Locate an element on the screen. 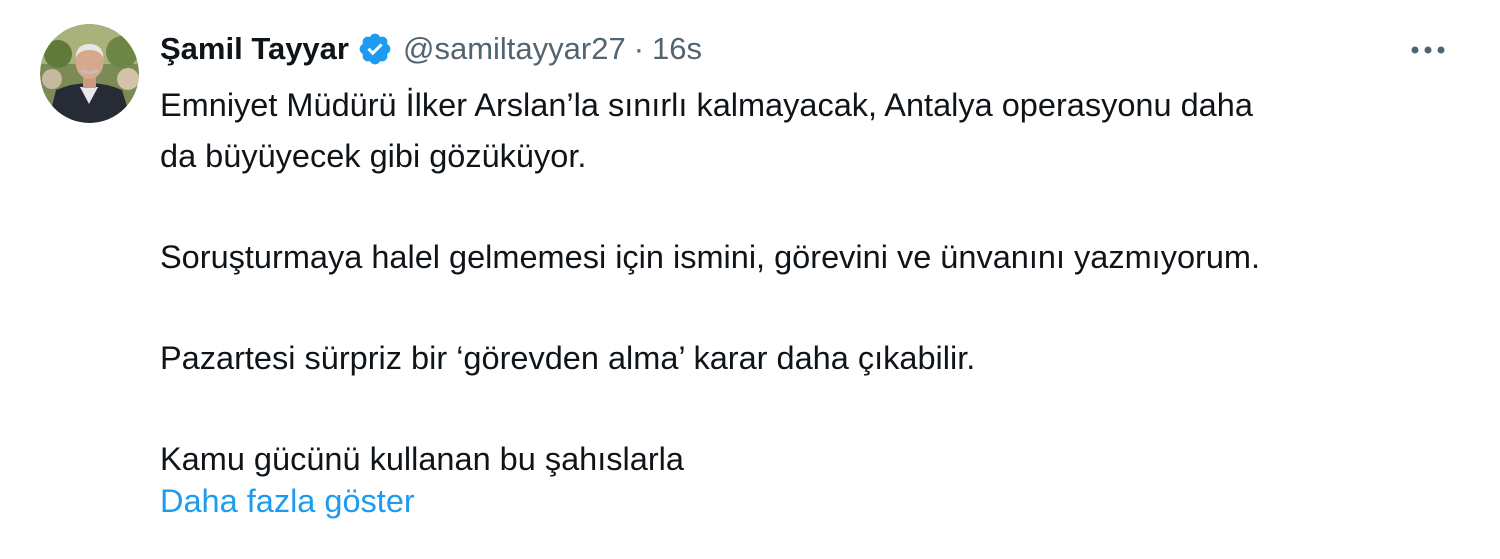 The image size is (1500, 559). show-more-link: Daha fazla göster is located at coordinates (287, 501).